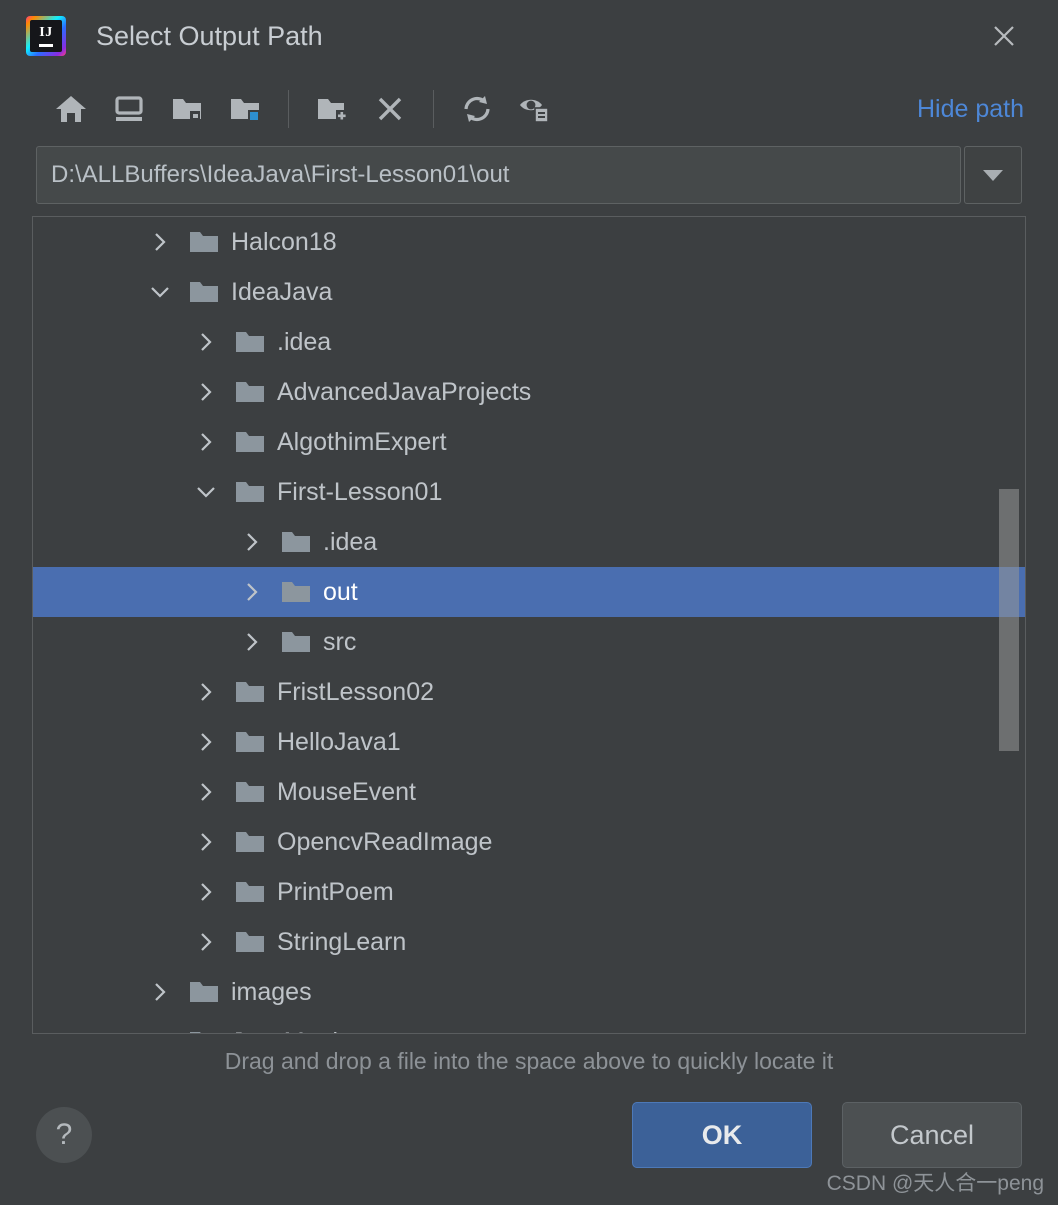 The height and width of the screenshot is (1205, 1058). What do you see at coordinates (477, 109) in the screenshot?
I see `refresh-icon` at bounding box center [477, 109].